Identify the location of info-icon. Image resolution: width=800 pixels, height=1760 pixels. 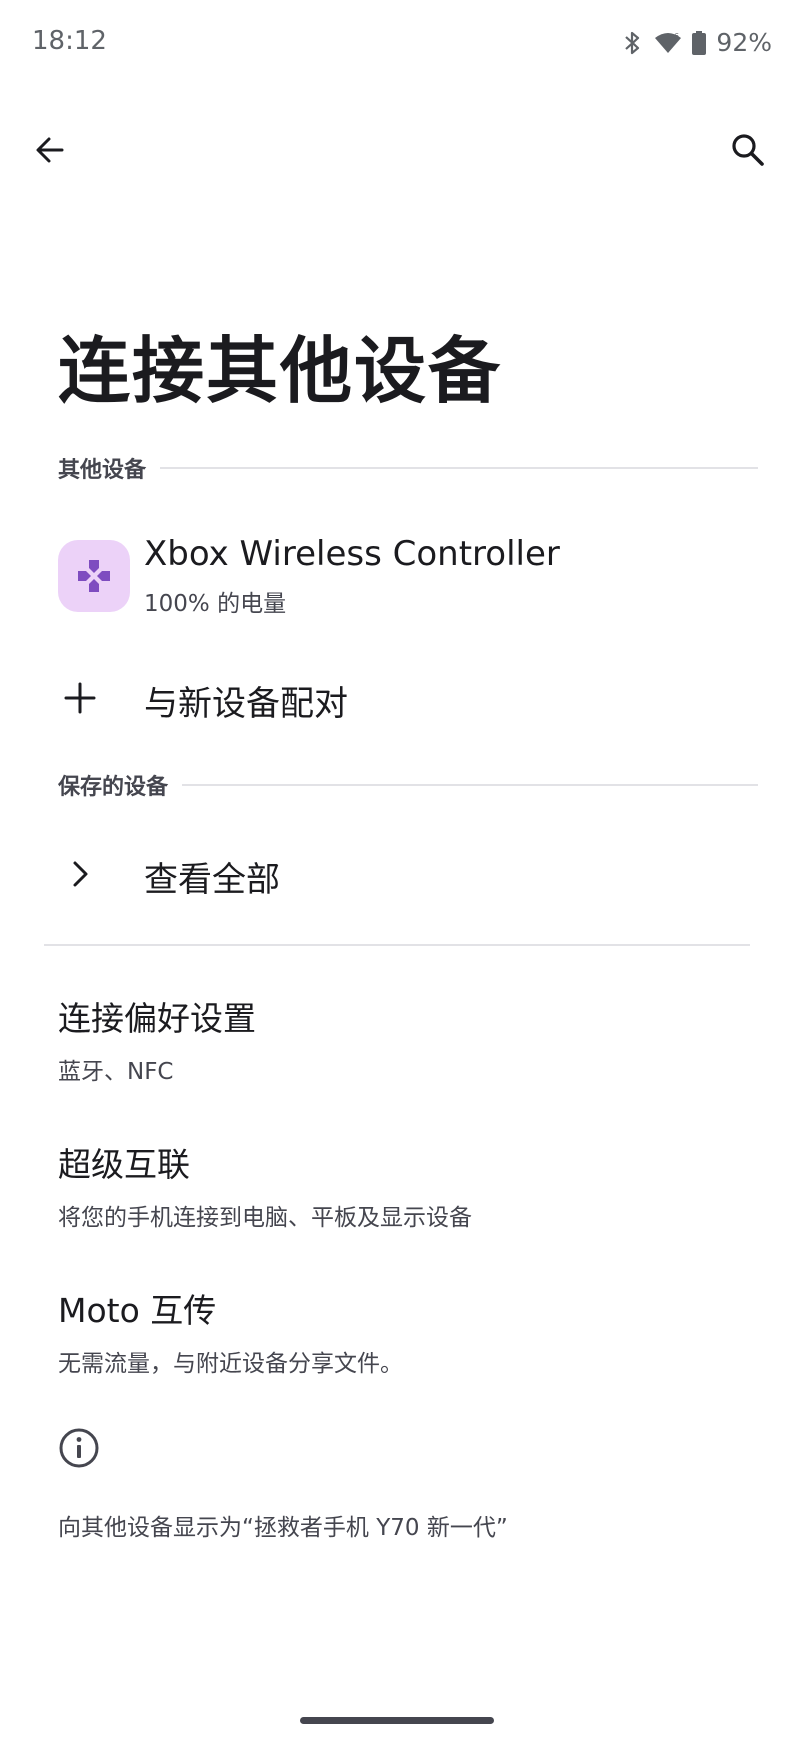
(79, 1448).